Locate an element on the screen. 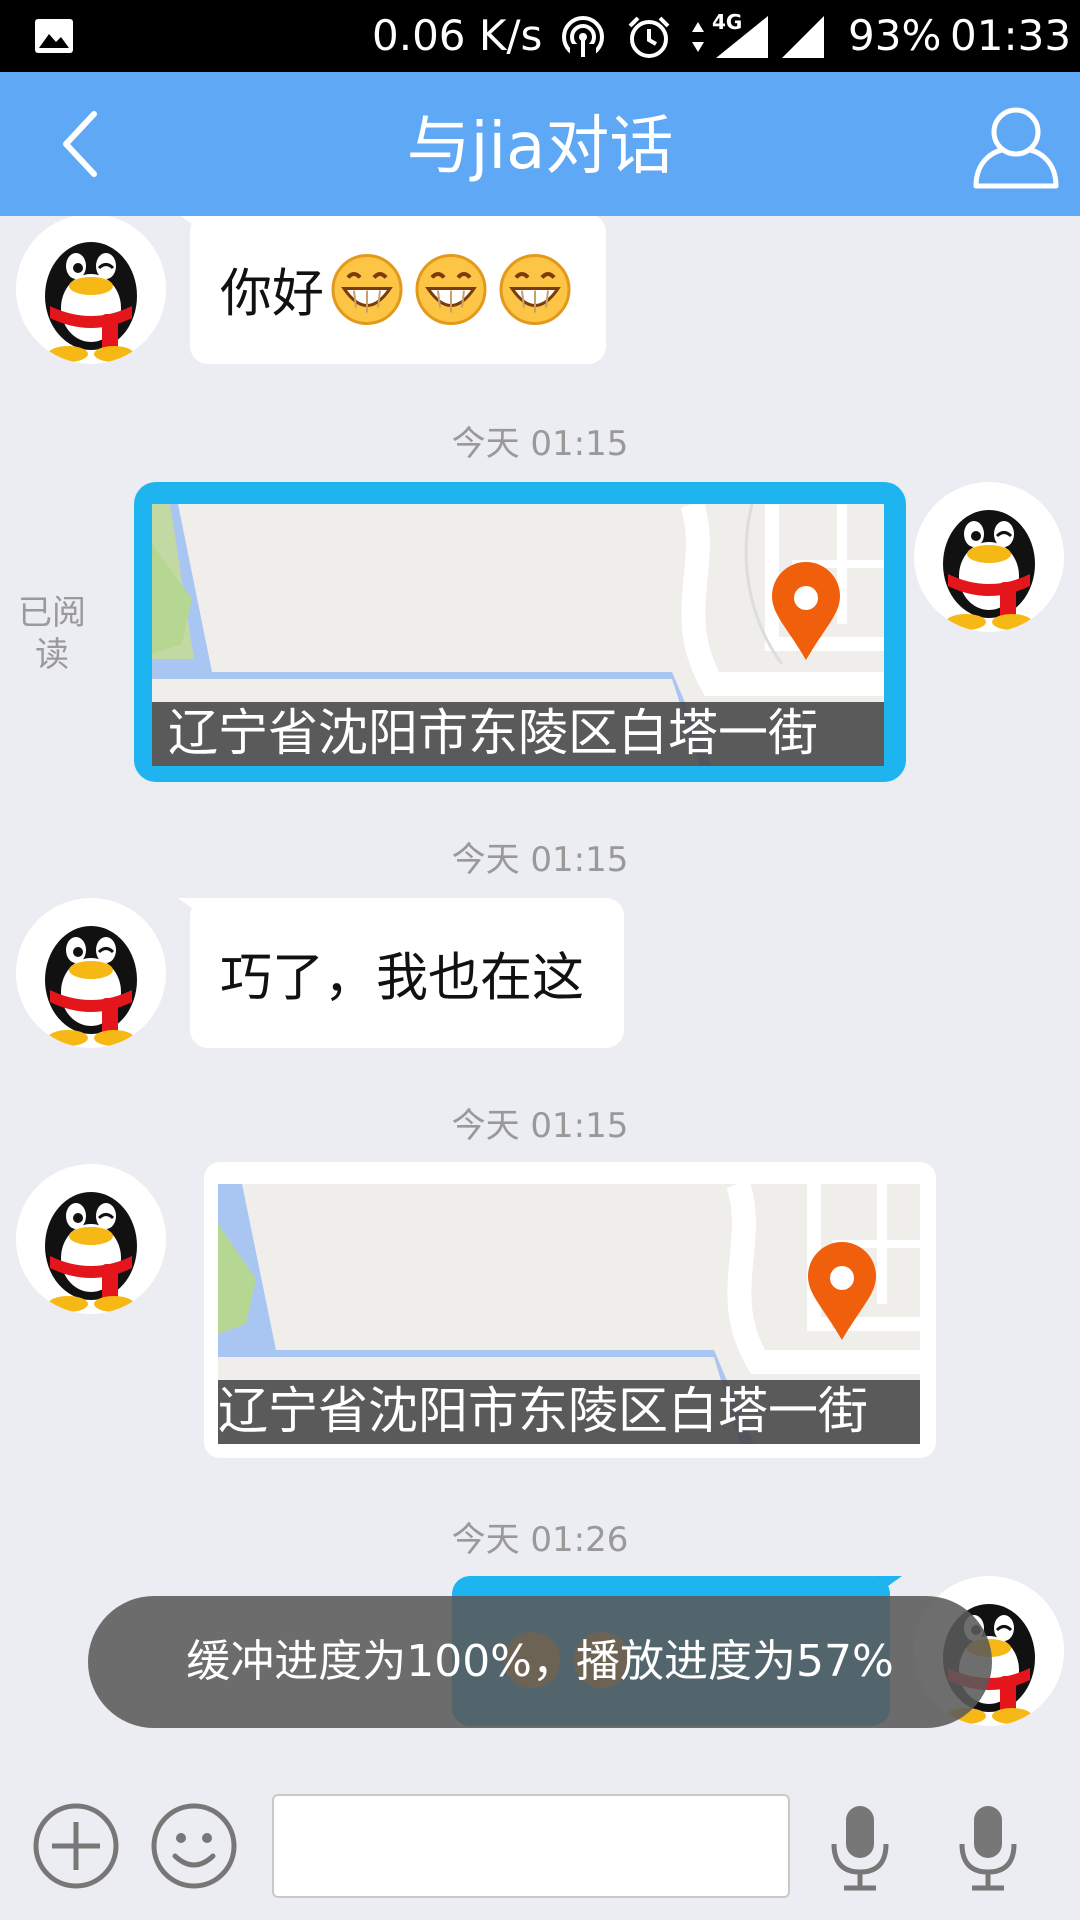  data-transfer-icon is located at coordinates (698, 37).